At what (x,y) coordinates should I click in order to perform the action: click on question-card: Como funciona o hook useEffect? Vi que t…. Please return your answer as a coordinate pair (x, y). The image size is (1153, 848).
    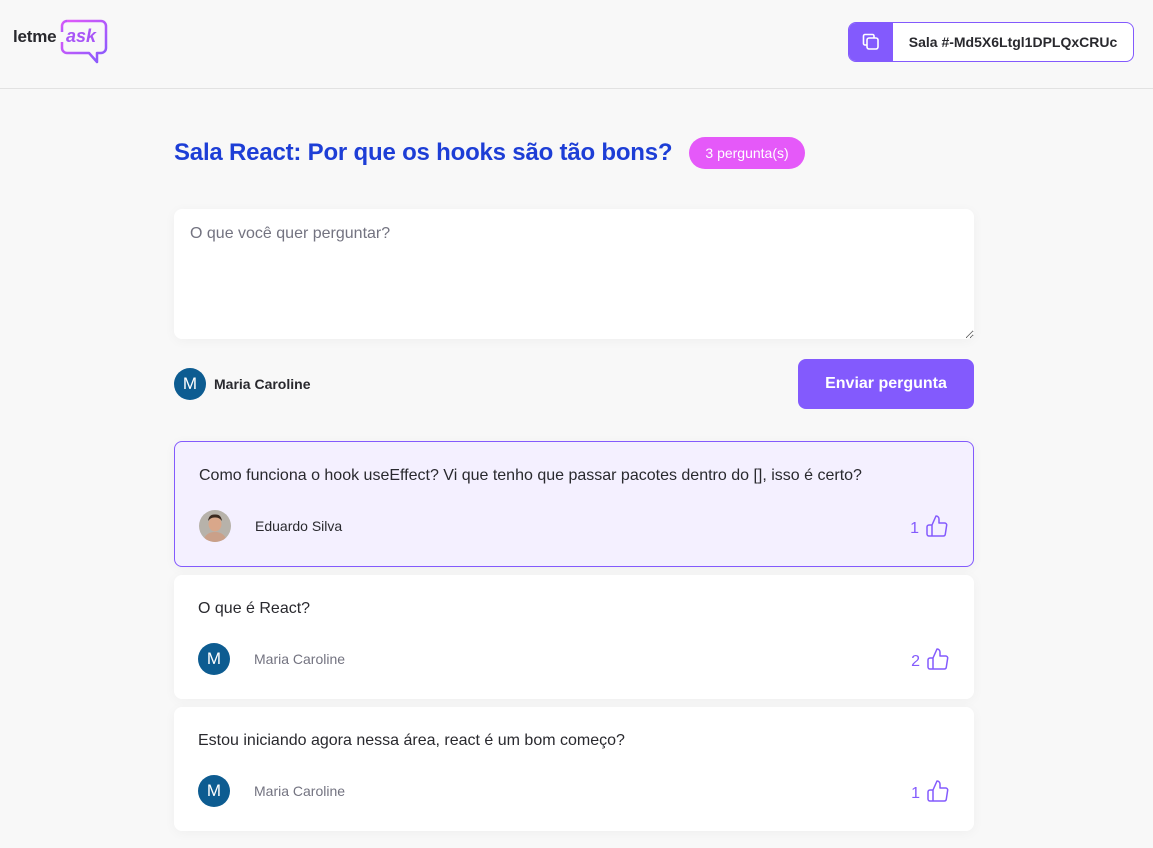
    Looking at the image, I should click on (574, 504).